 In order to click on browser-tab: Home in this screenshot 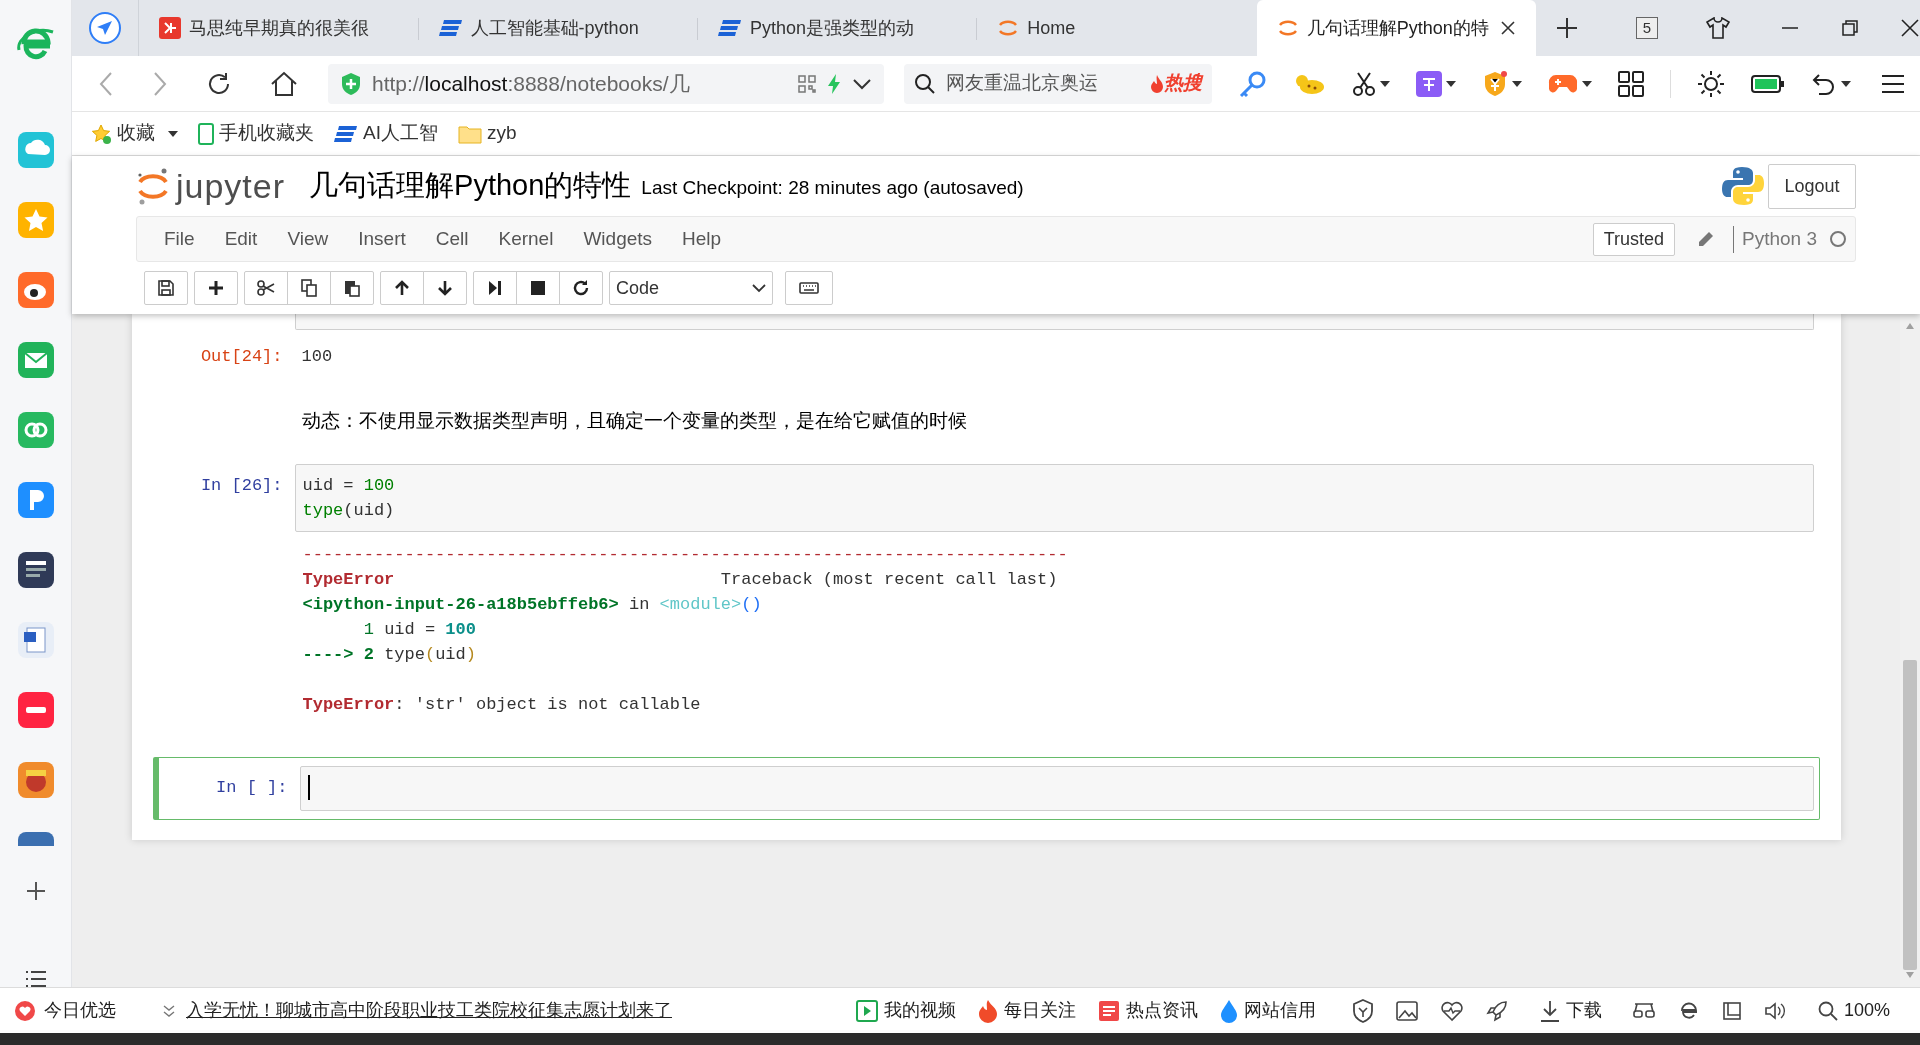, I will do `click(1117, 28)`.